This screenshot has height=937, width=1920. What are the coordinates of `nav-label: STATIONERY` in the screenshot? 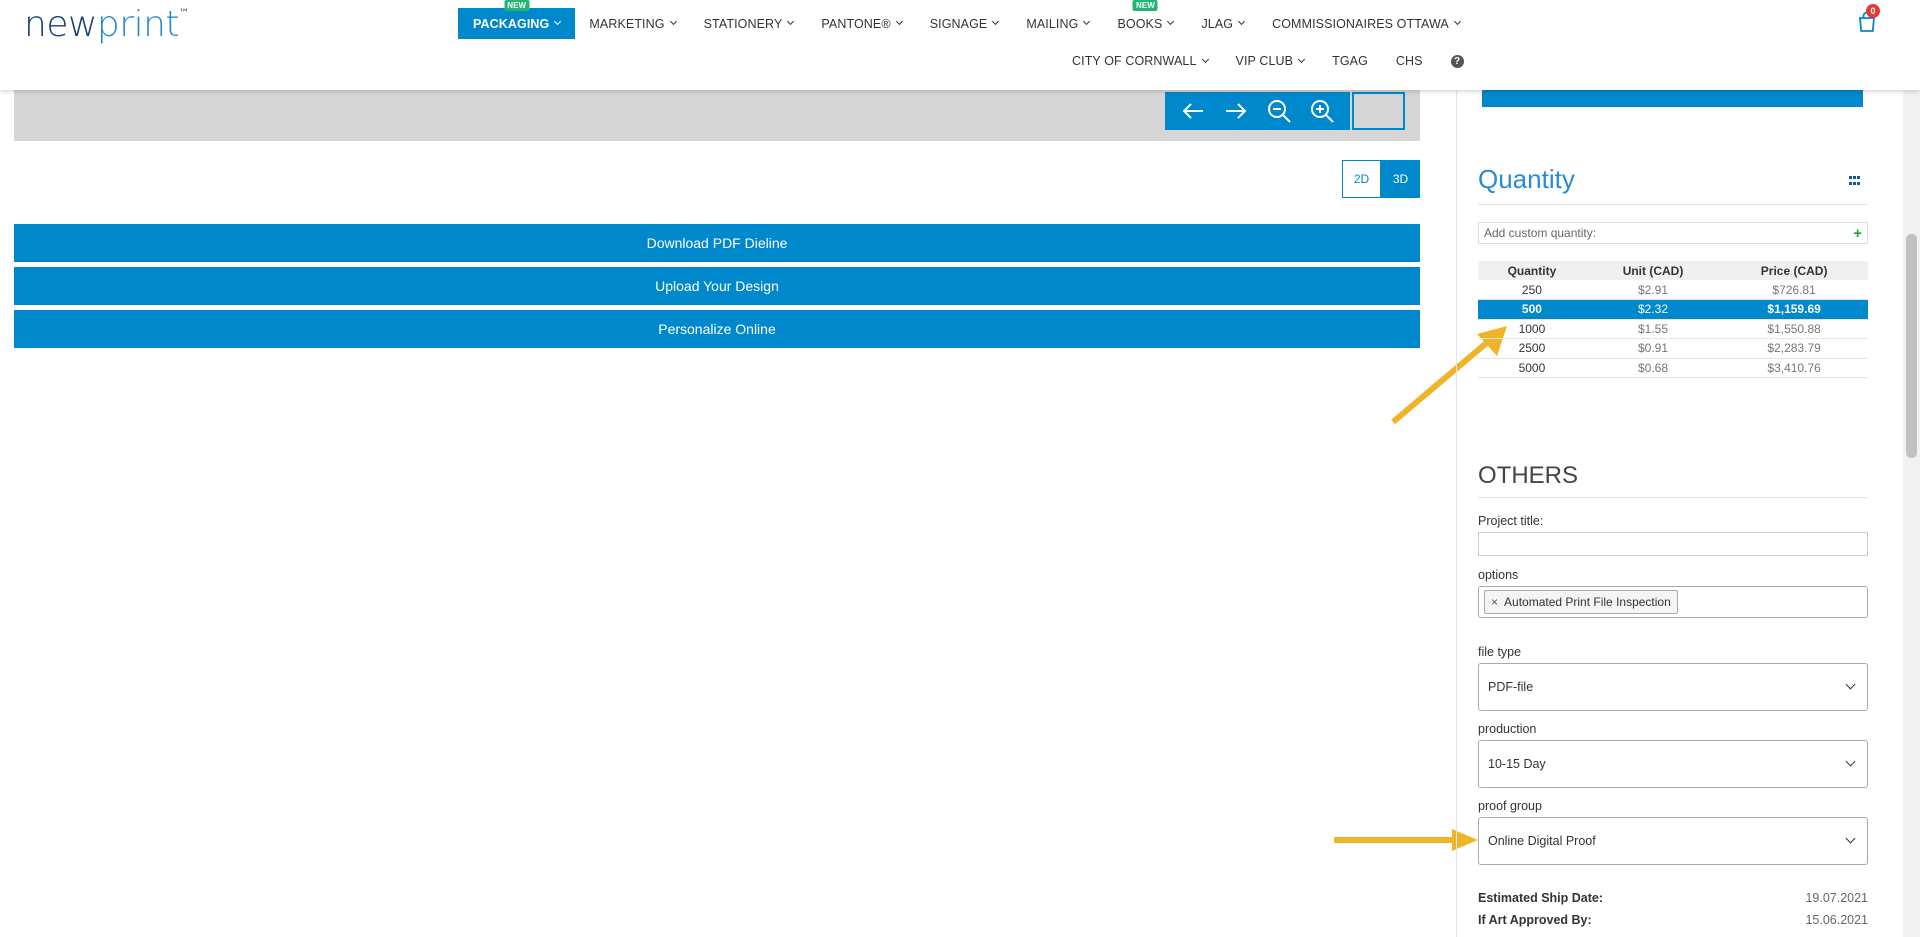 It's located at (743, 23).